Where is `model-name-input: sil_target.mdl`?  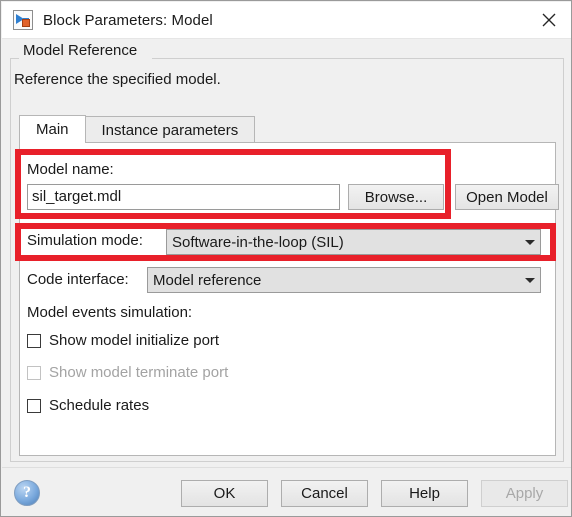
model-name-input: sil_target.mdl is located at coordinates (183, 197).